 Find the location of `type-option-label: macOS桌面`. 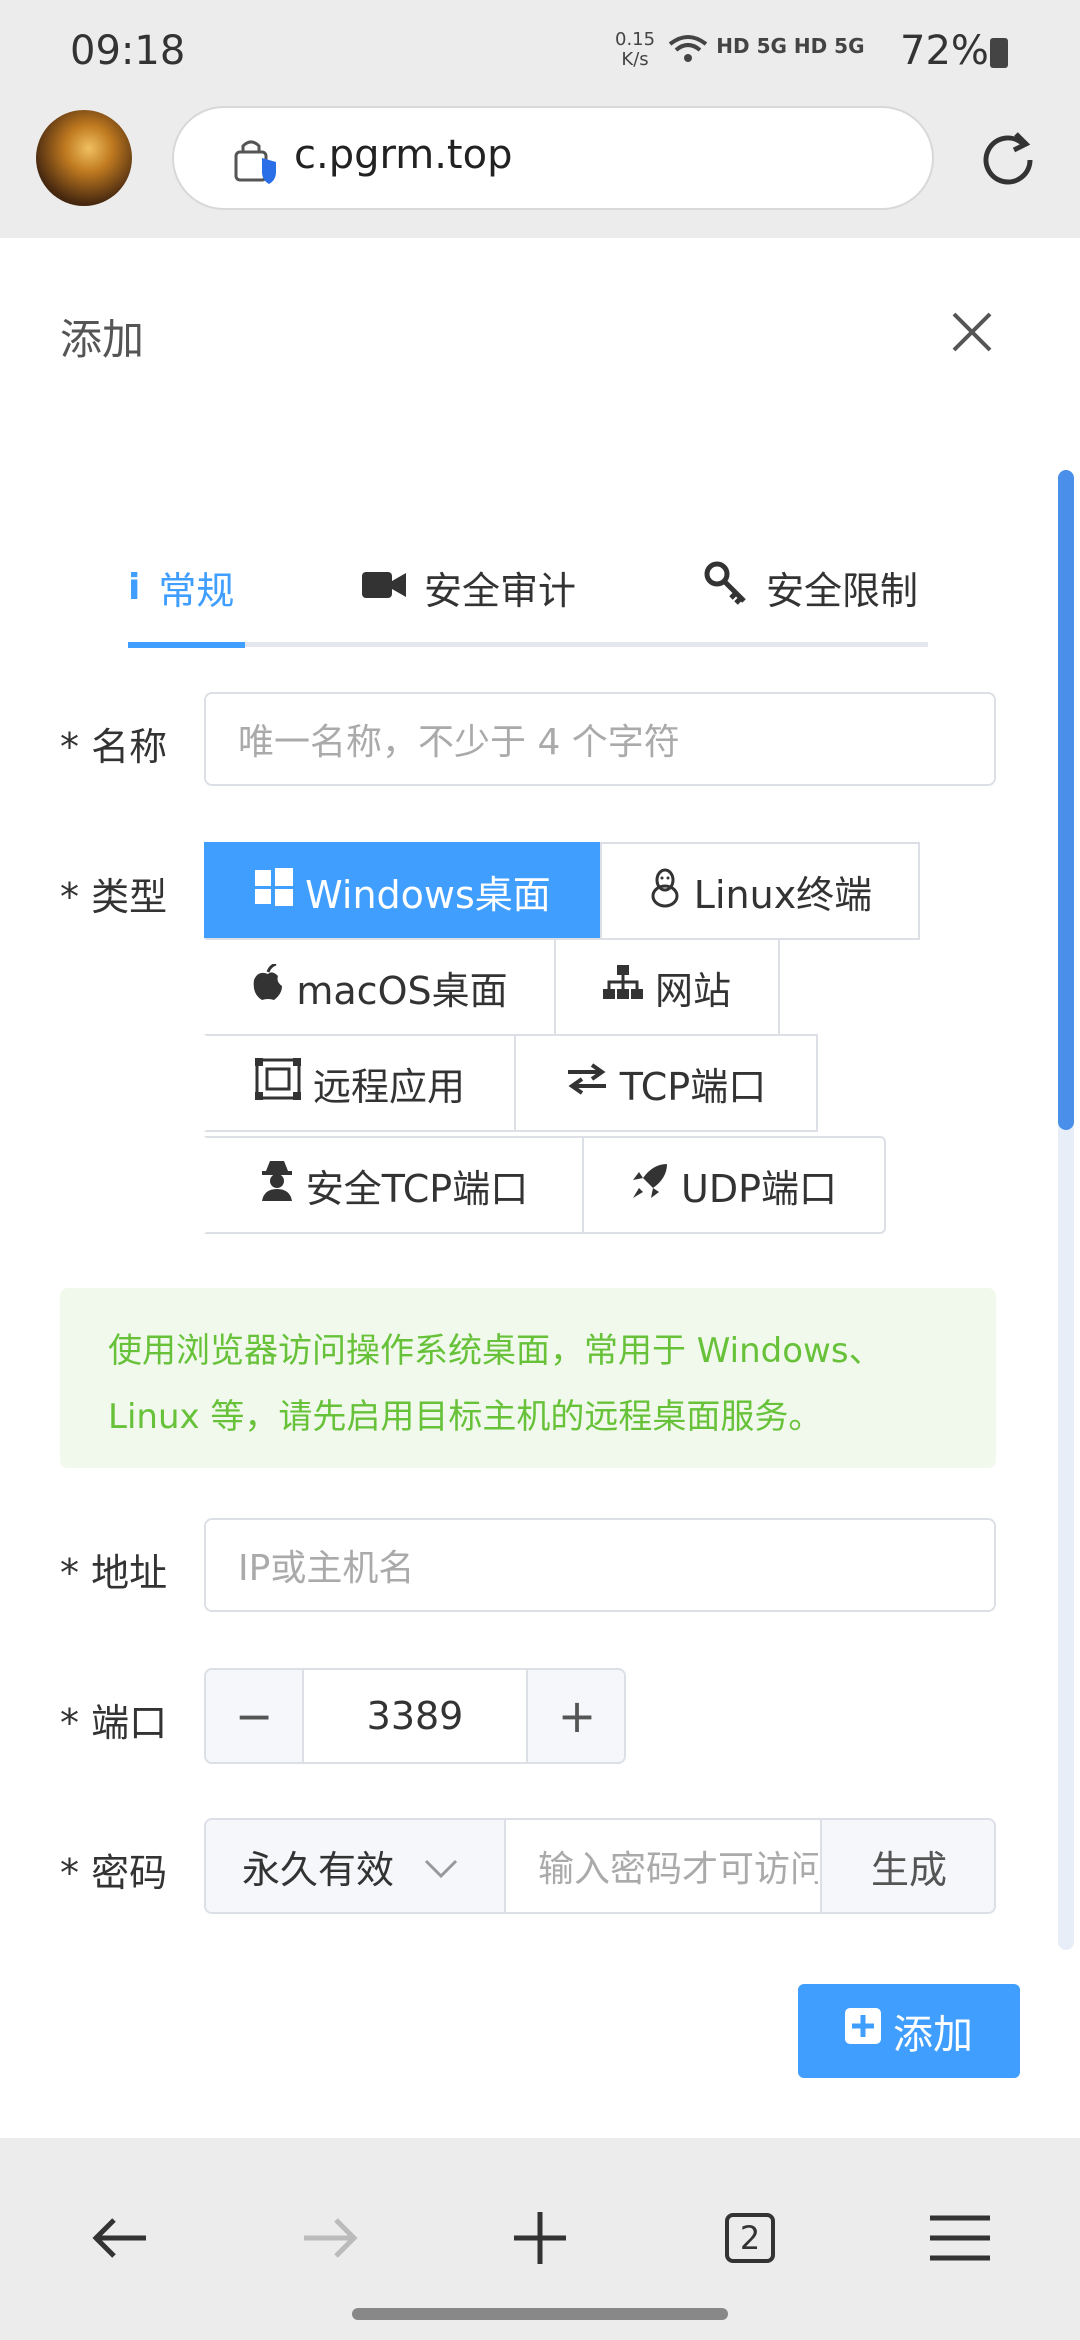

type-option-label: macOS桌面 is located at coordinates (402, 990).